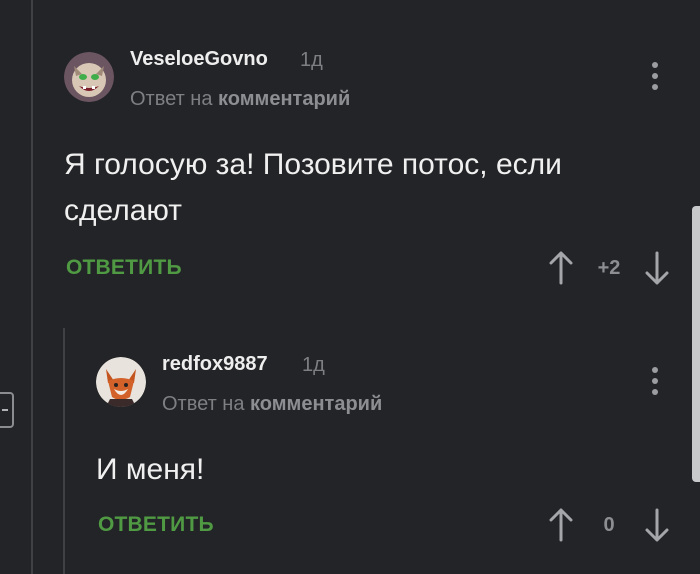 The width and height of the screenshot is (700, 574). What do you see at coordinates (150, 469) in the screenshot?
I see `comment-text: И меня!` at bounding box center [150, 469].